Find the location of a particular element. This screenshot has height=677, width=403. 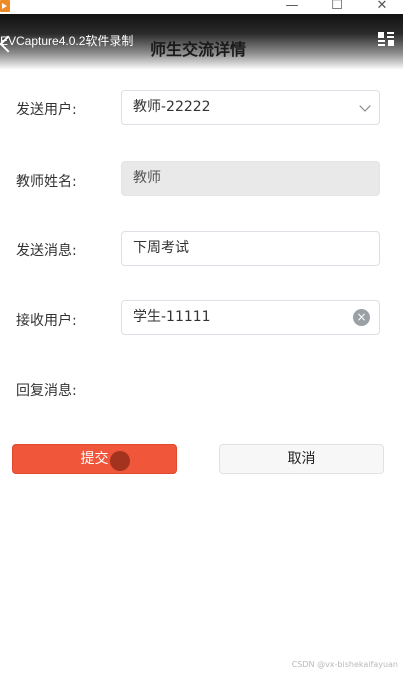

page-header: EVCapture4.0.2软件录制 师生交流详情 is located at coordinates (201, 42).